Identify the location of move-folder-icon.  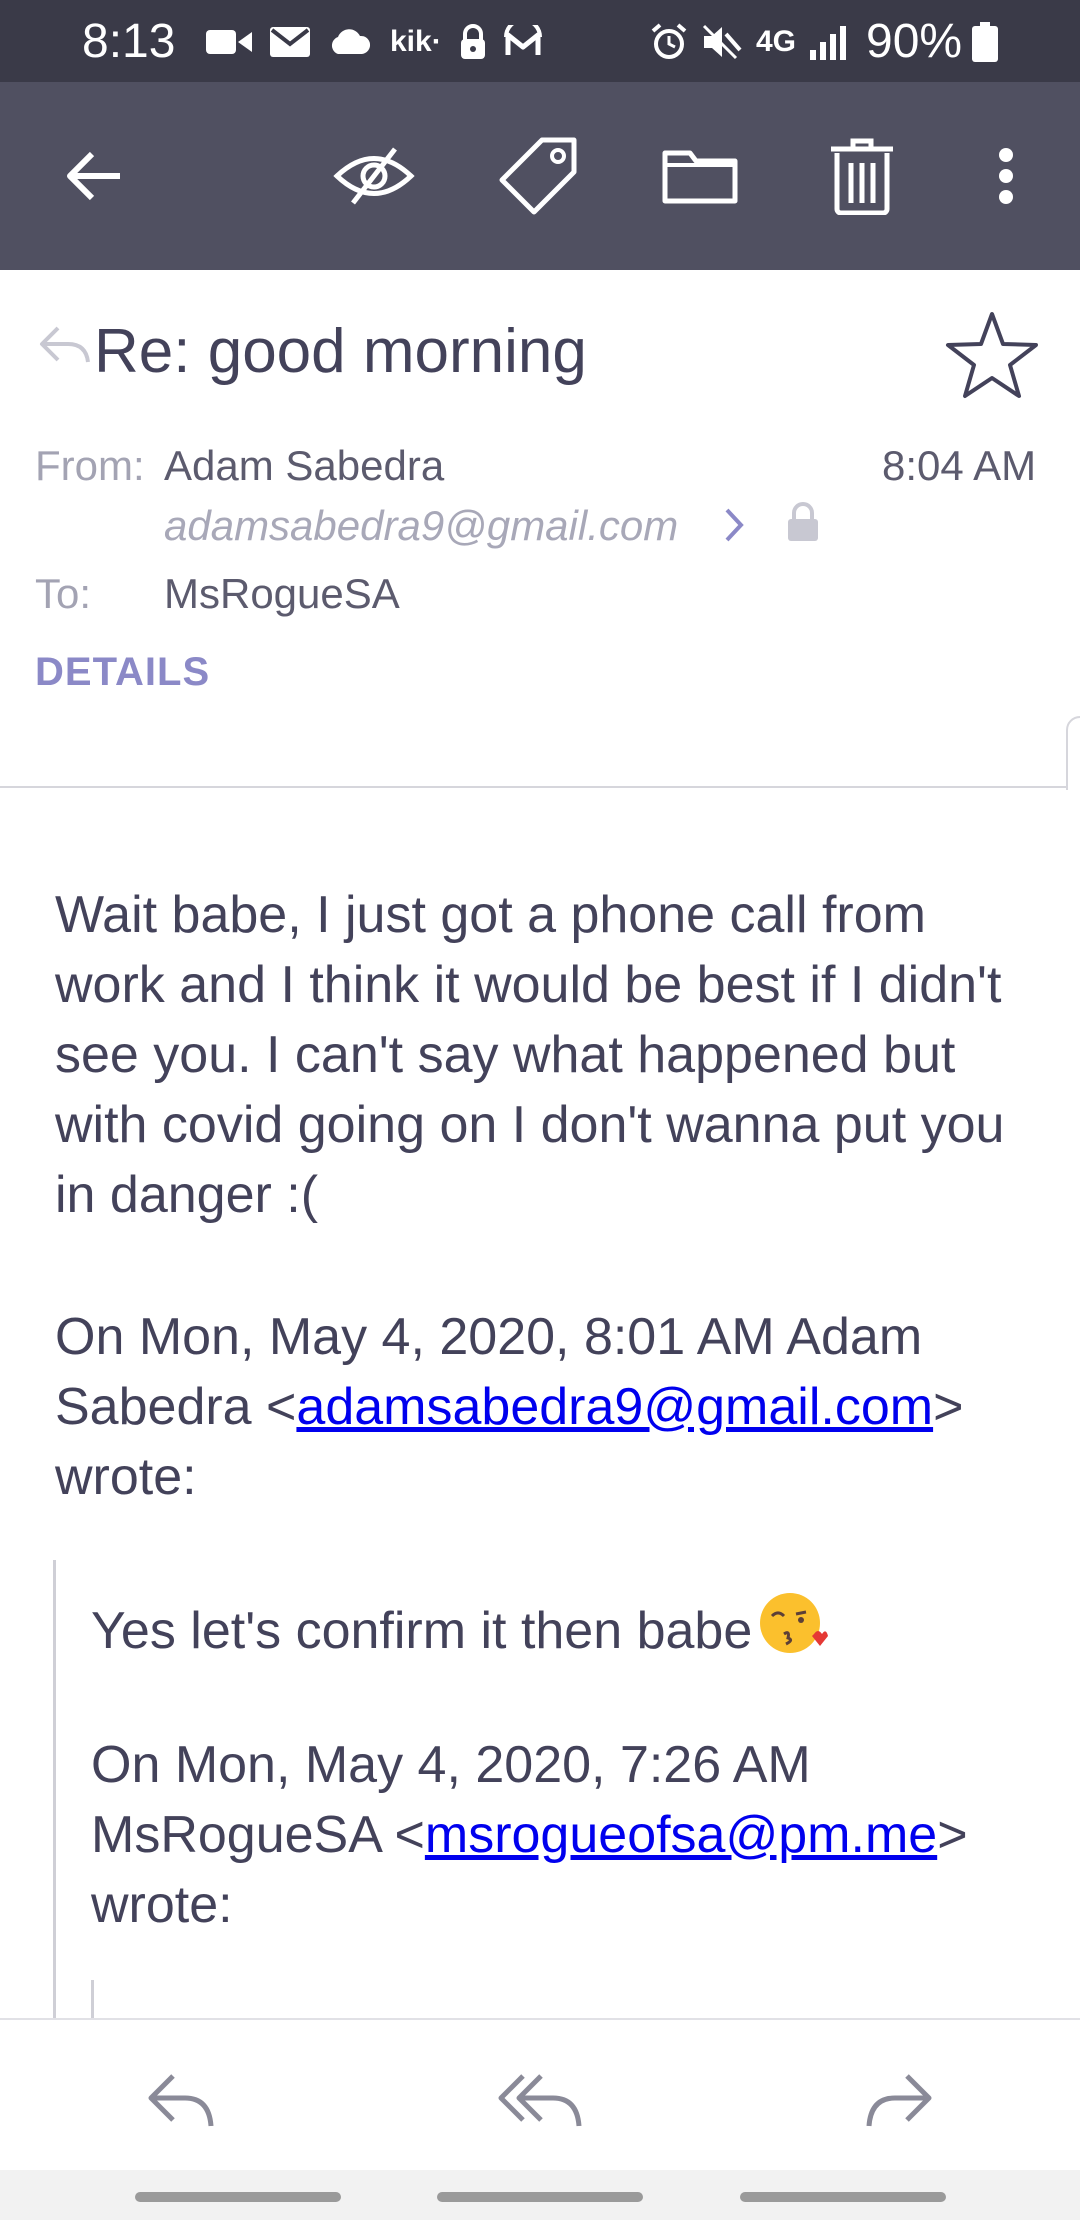
(700, 177).